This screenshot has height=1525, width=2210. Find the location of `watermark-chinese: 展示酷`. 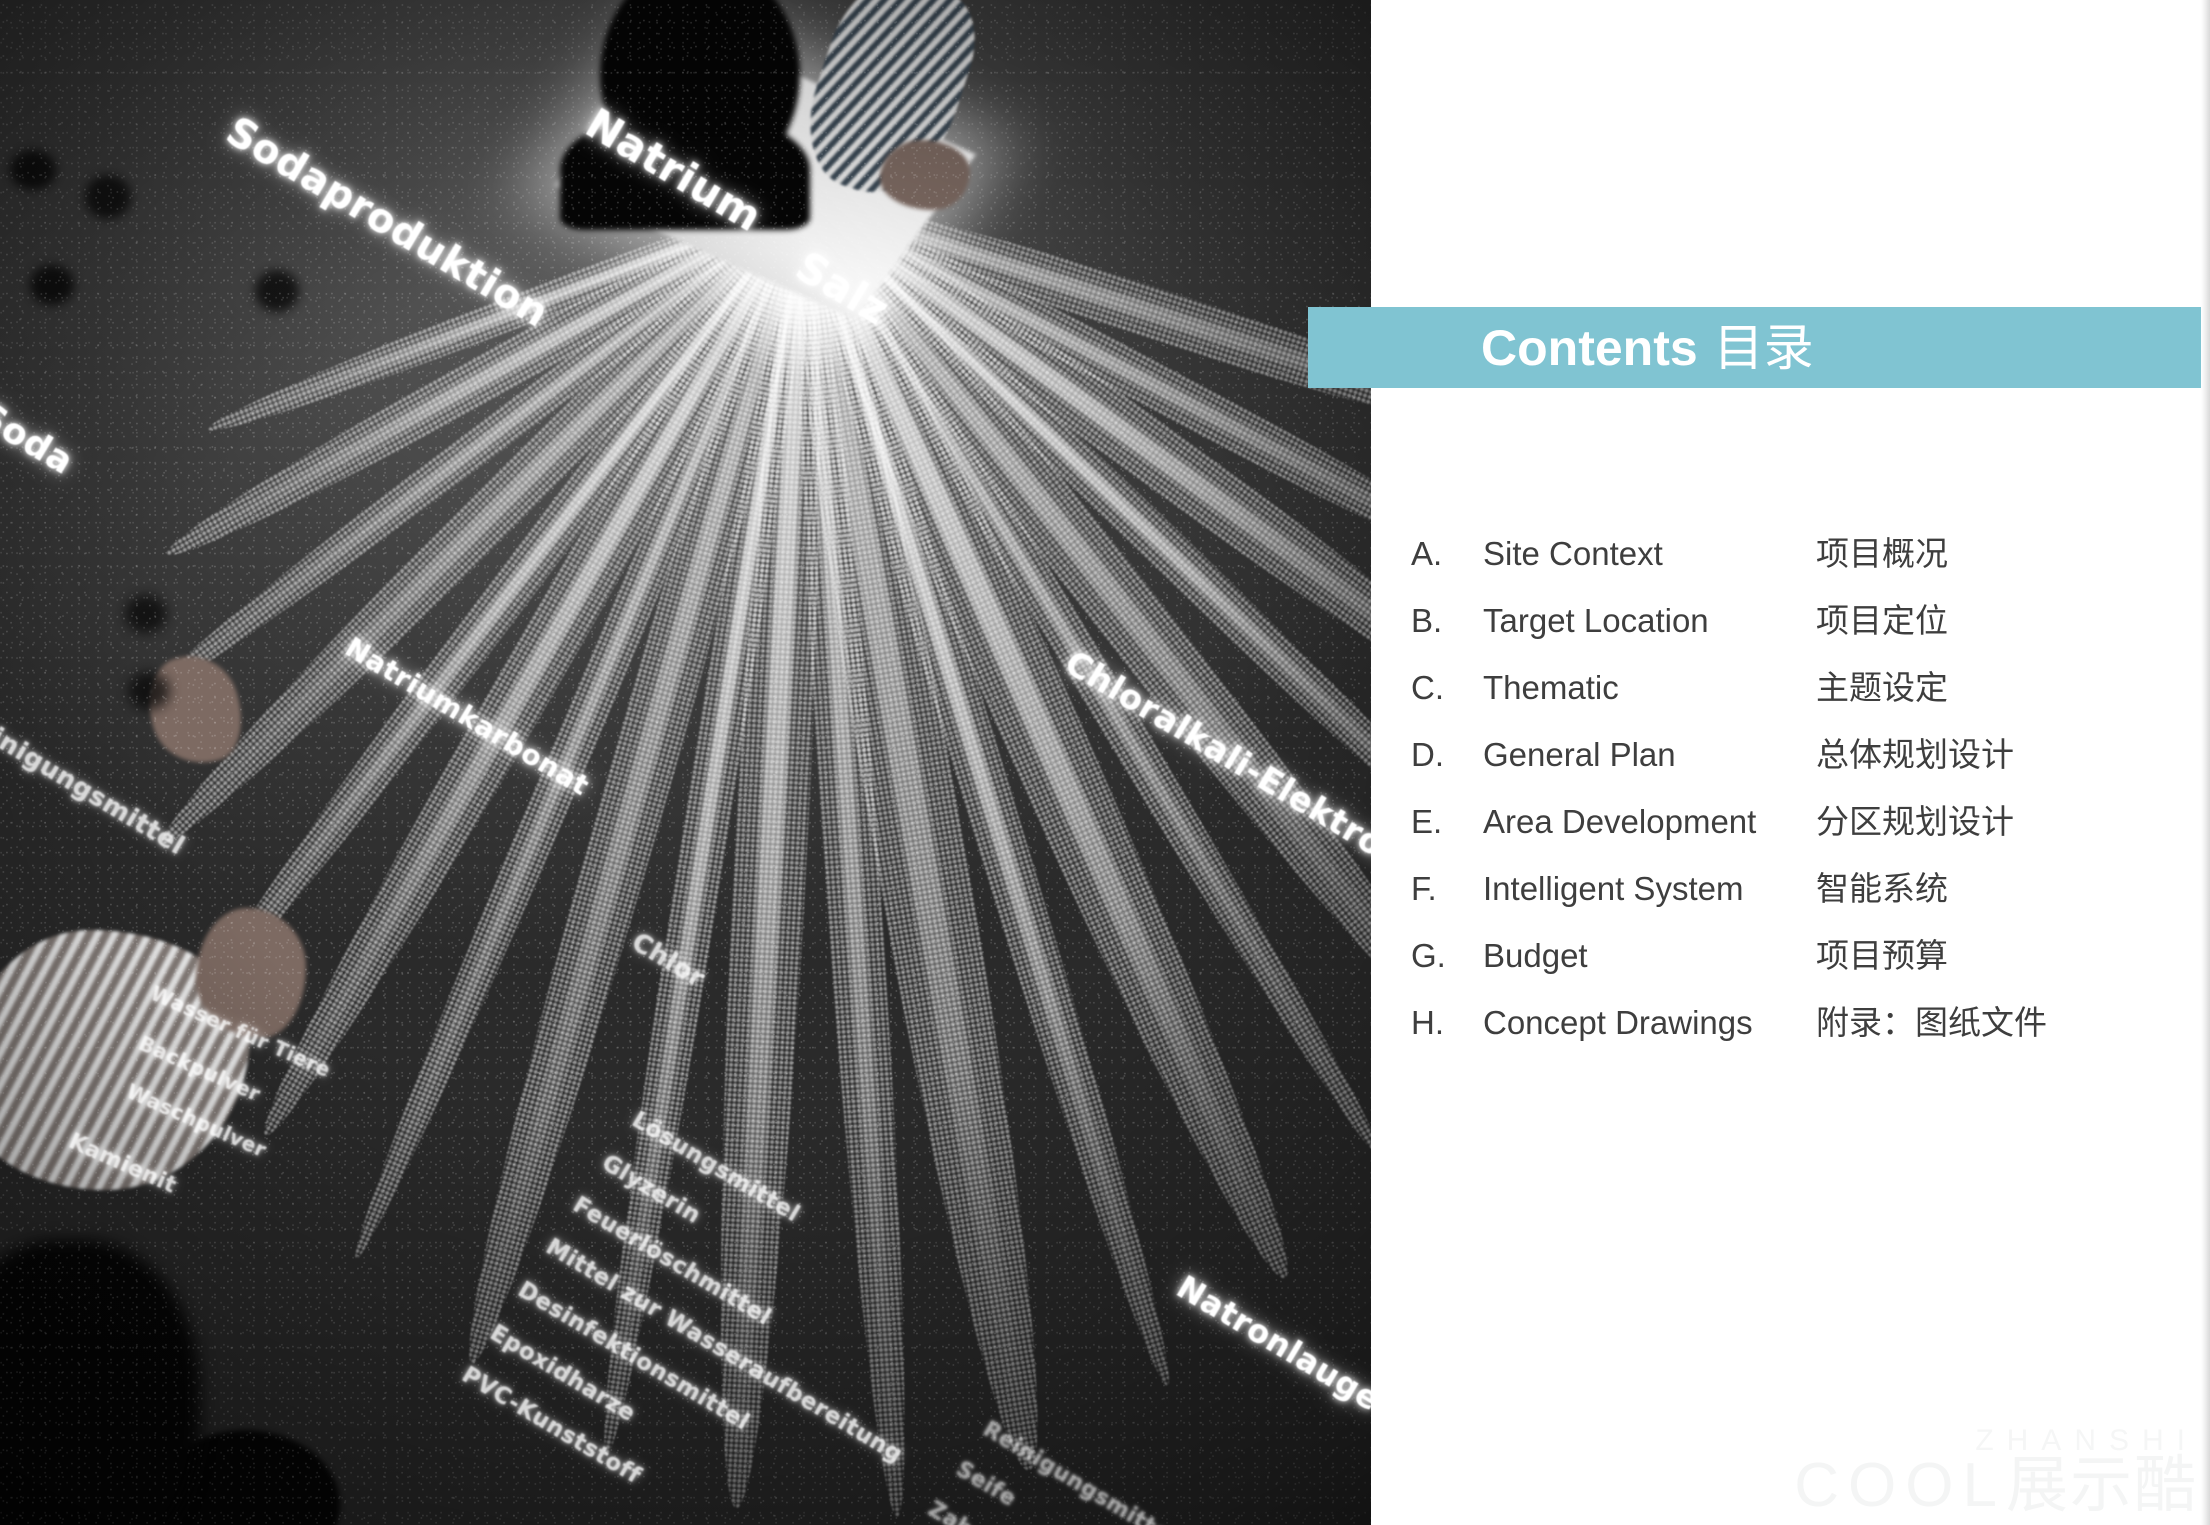

watermark-chinese: 展示酷 is located at coordinates (2101, 1485).